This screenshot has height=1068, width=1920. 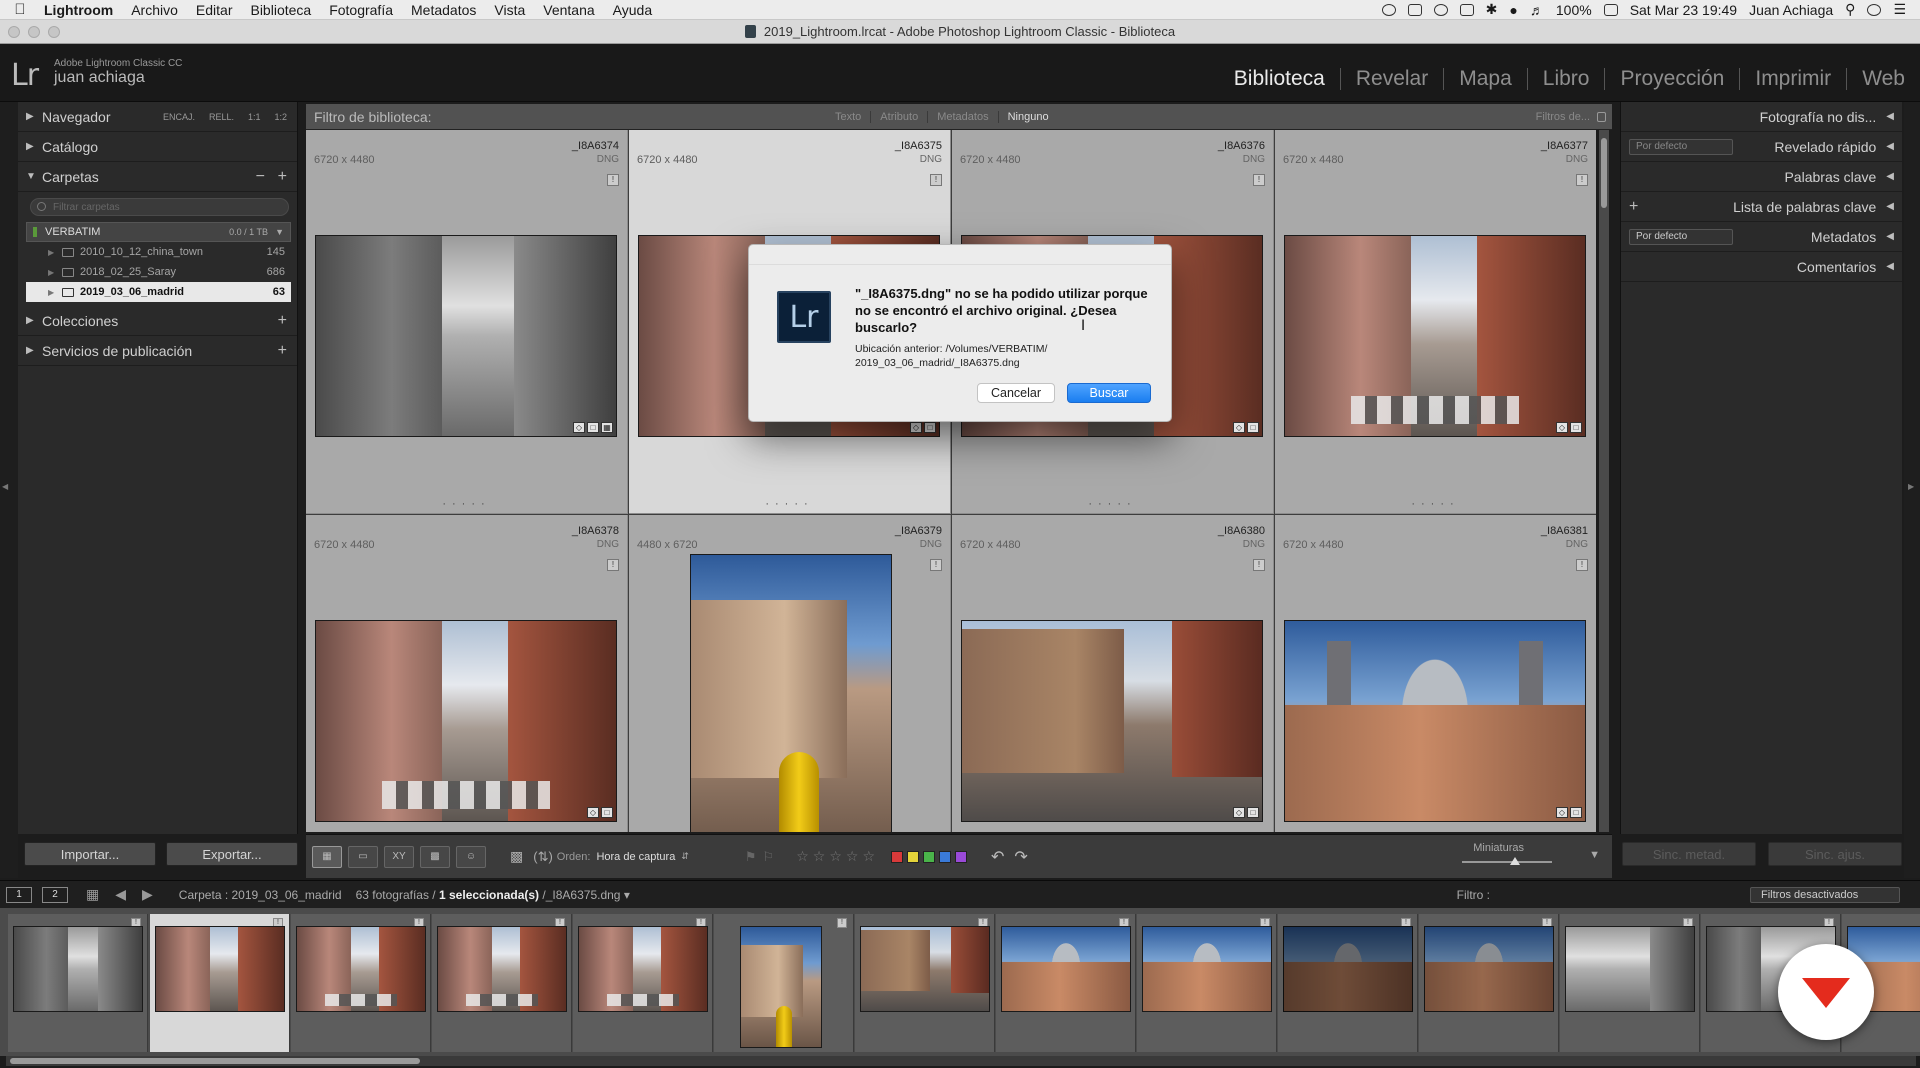 What do you see at coordinates (1515, 861) in the screenshot?
I see `slider-handle` at bounding box center [1515, 861].